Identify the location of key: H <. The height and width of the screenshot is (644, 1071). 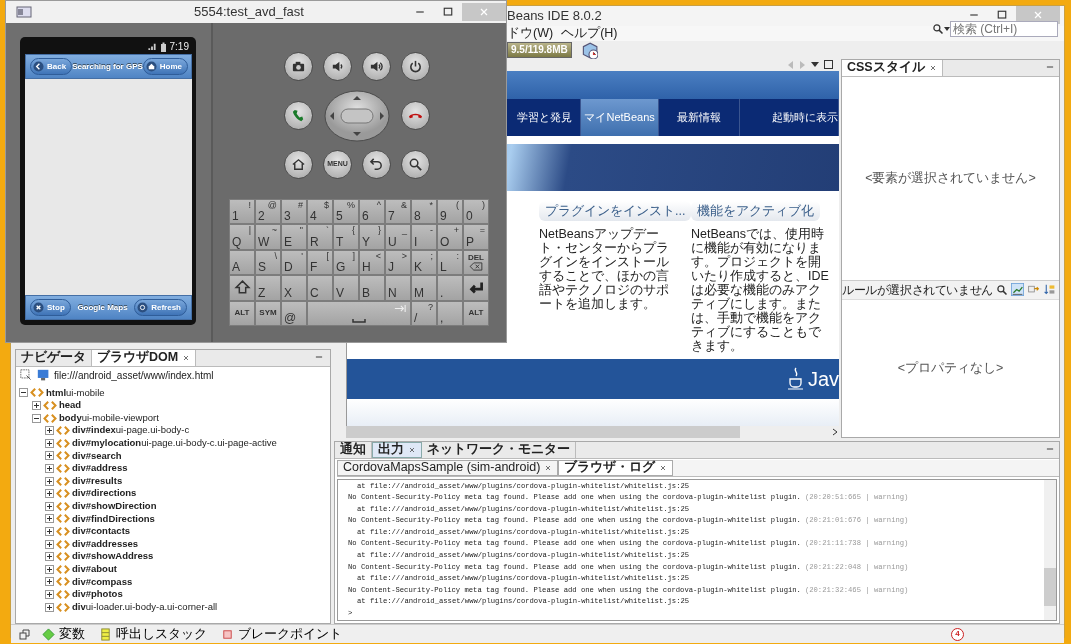
(372, 262).